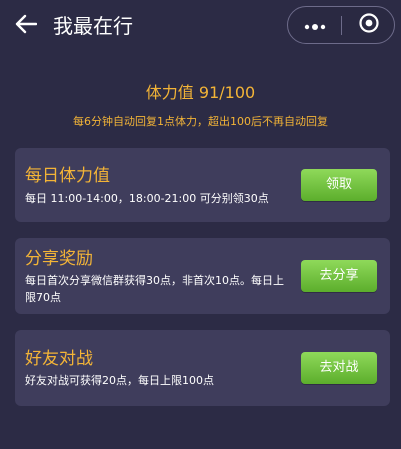 This screenshot has width=401, height=449. I want to click on more-button, so click(314, 25).